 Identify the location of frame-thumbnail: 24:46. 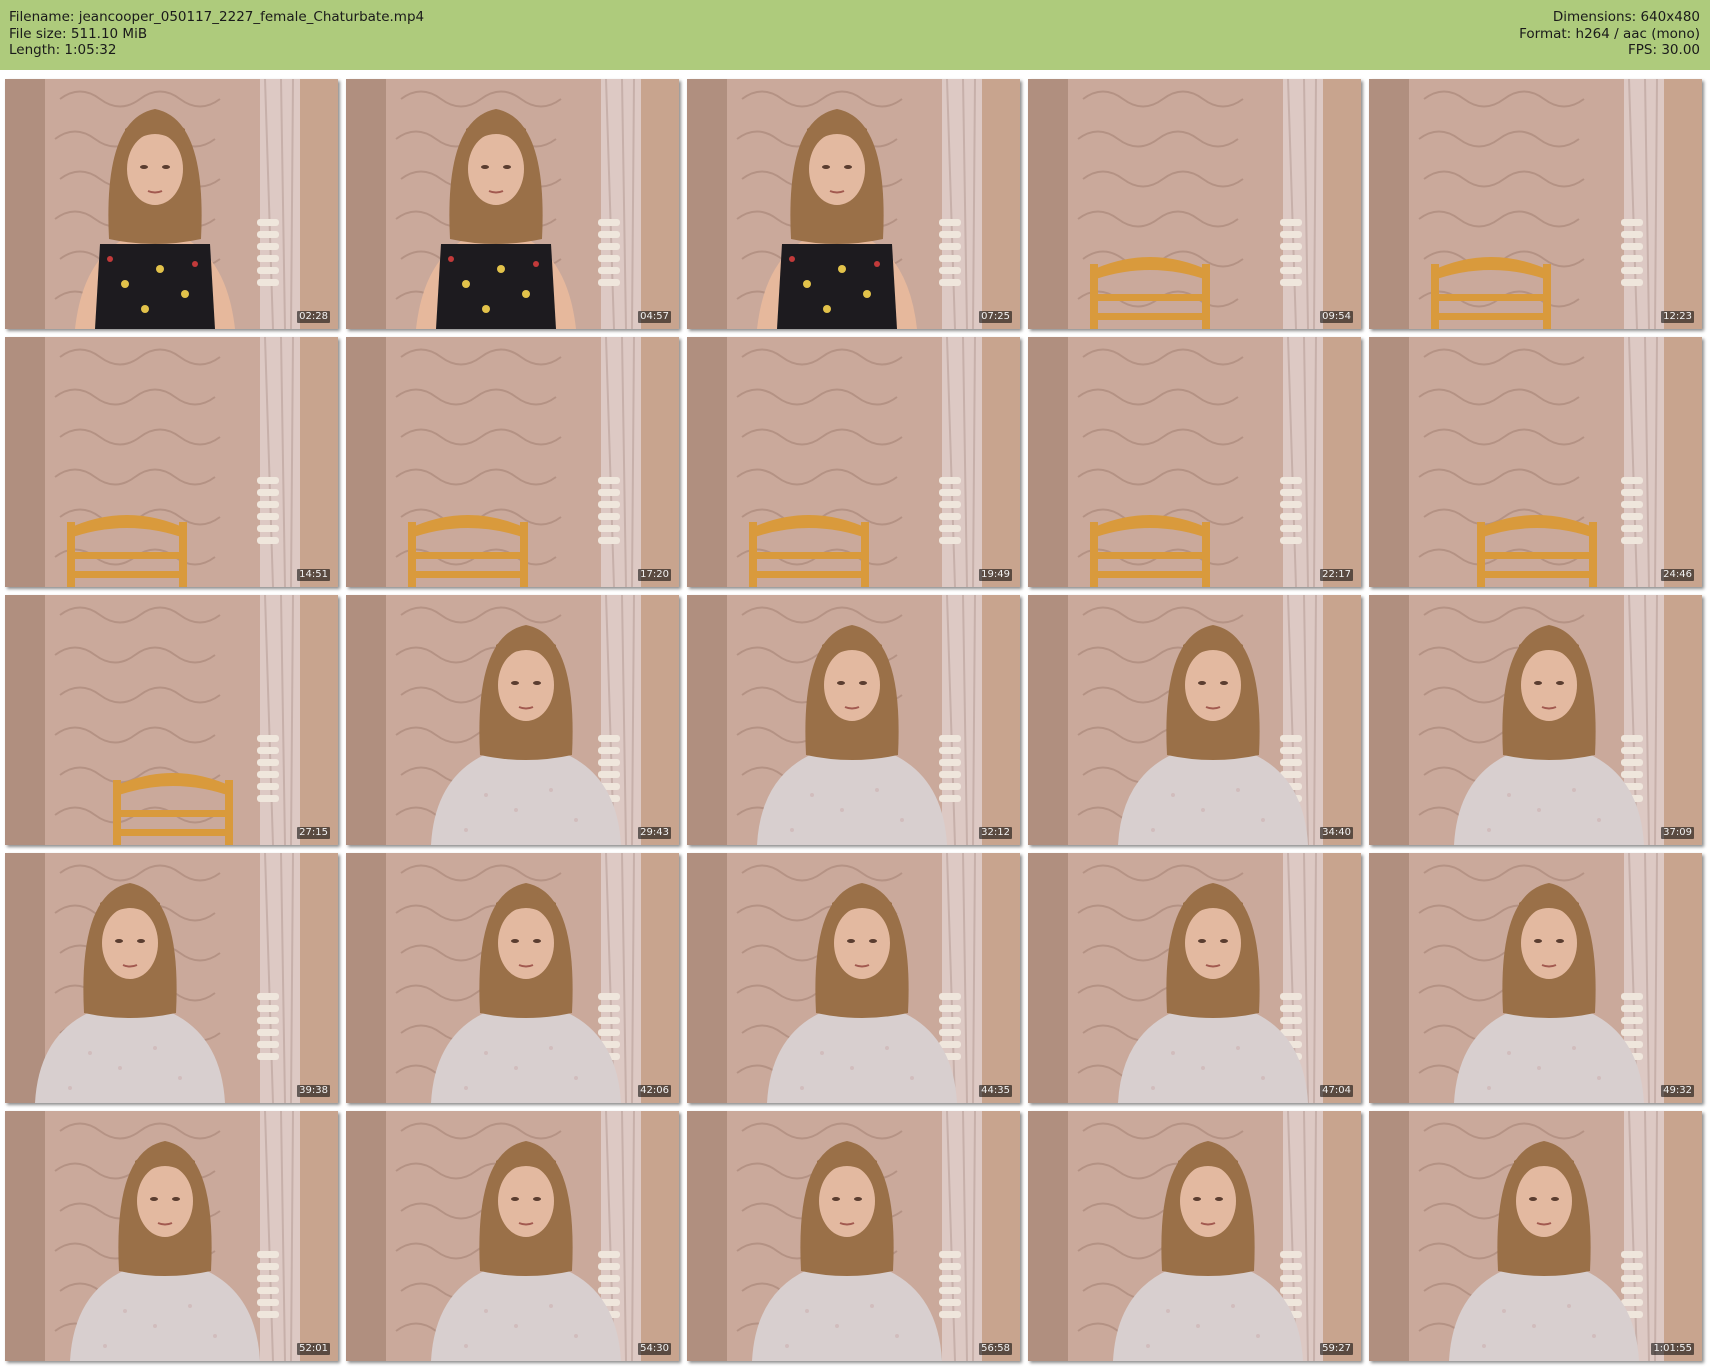
(1535, 462).